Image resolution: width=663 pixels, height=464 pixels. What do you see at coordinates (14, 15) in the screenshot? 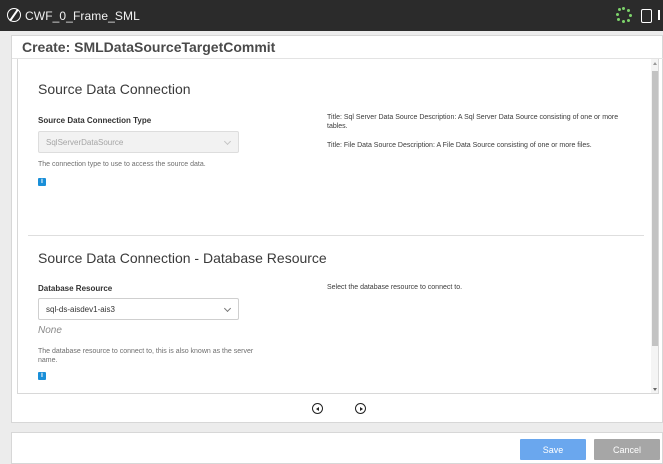
I see `app-logo-icon` at bounding box center [14, 15].